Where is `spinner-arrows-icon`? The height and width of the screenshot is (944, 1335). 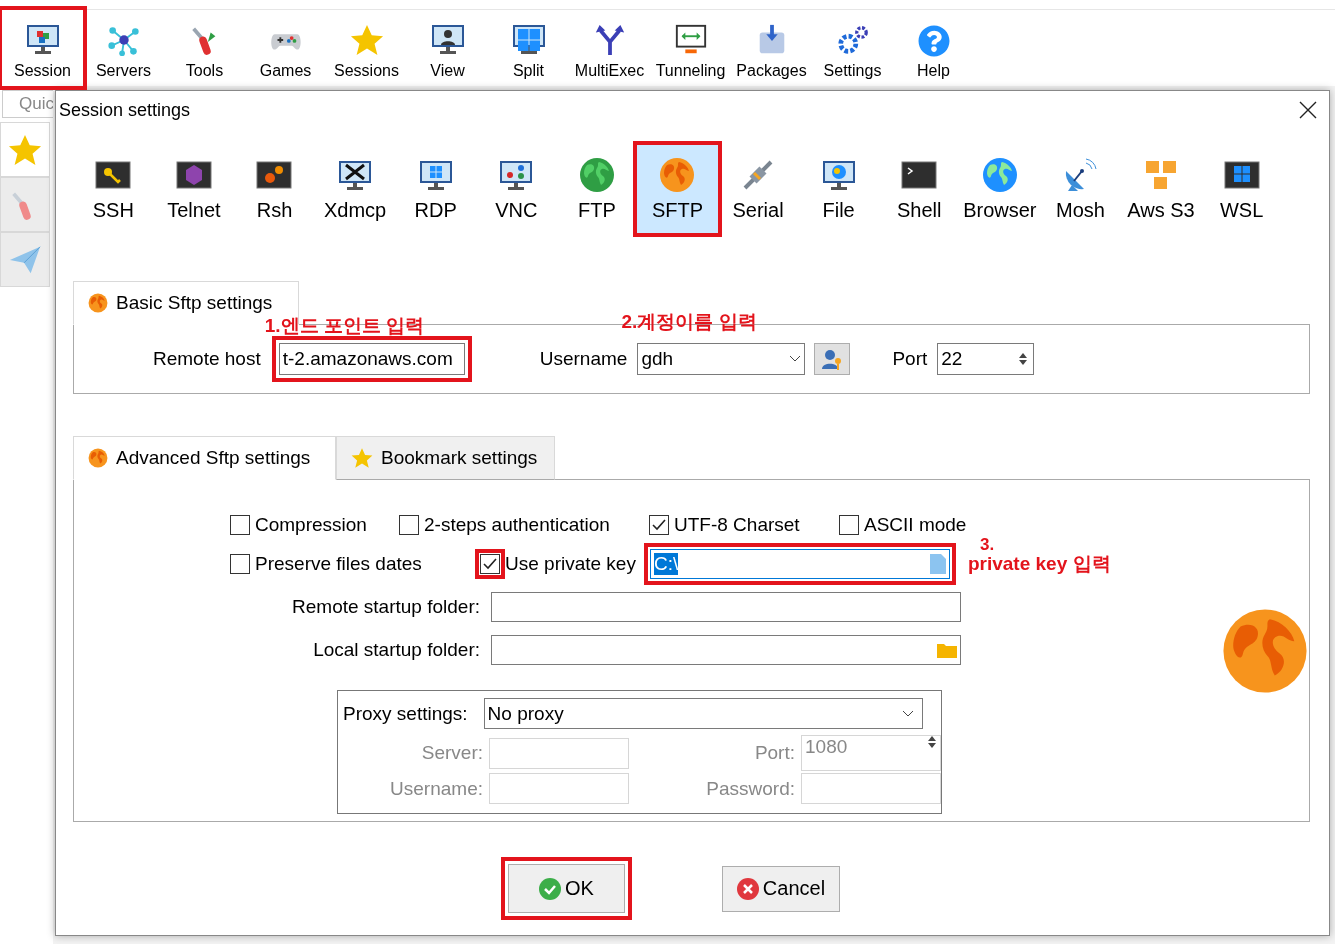 spinner-arrows-icon is located at coordinates (1023, 359).